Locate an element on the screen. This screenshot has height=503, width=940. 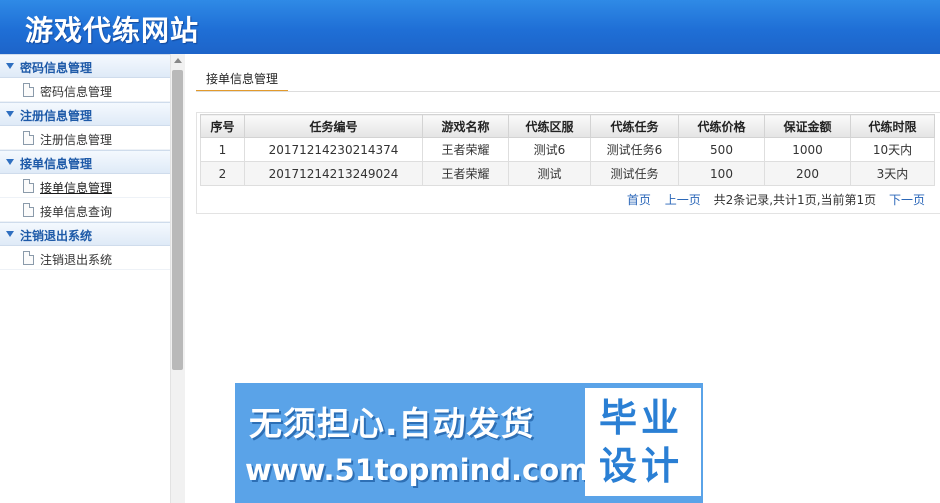
table-cell: 测试任务6 is located at coordinates (634, 149).